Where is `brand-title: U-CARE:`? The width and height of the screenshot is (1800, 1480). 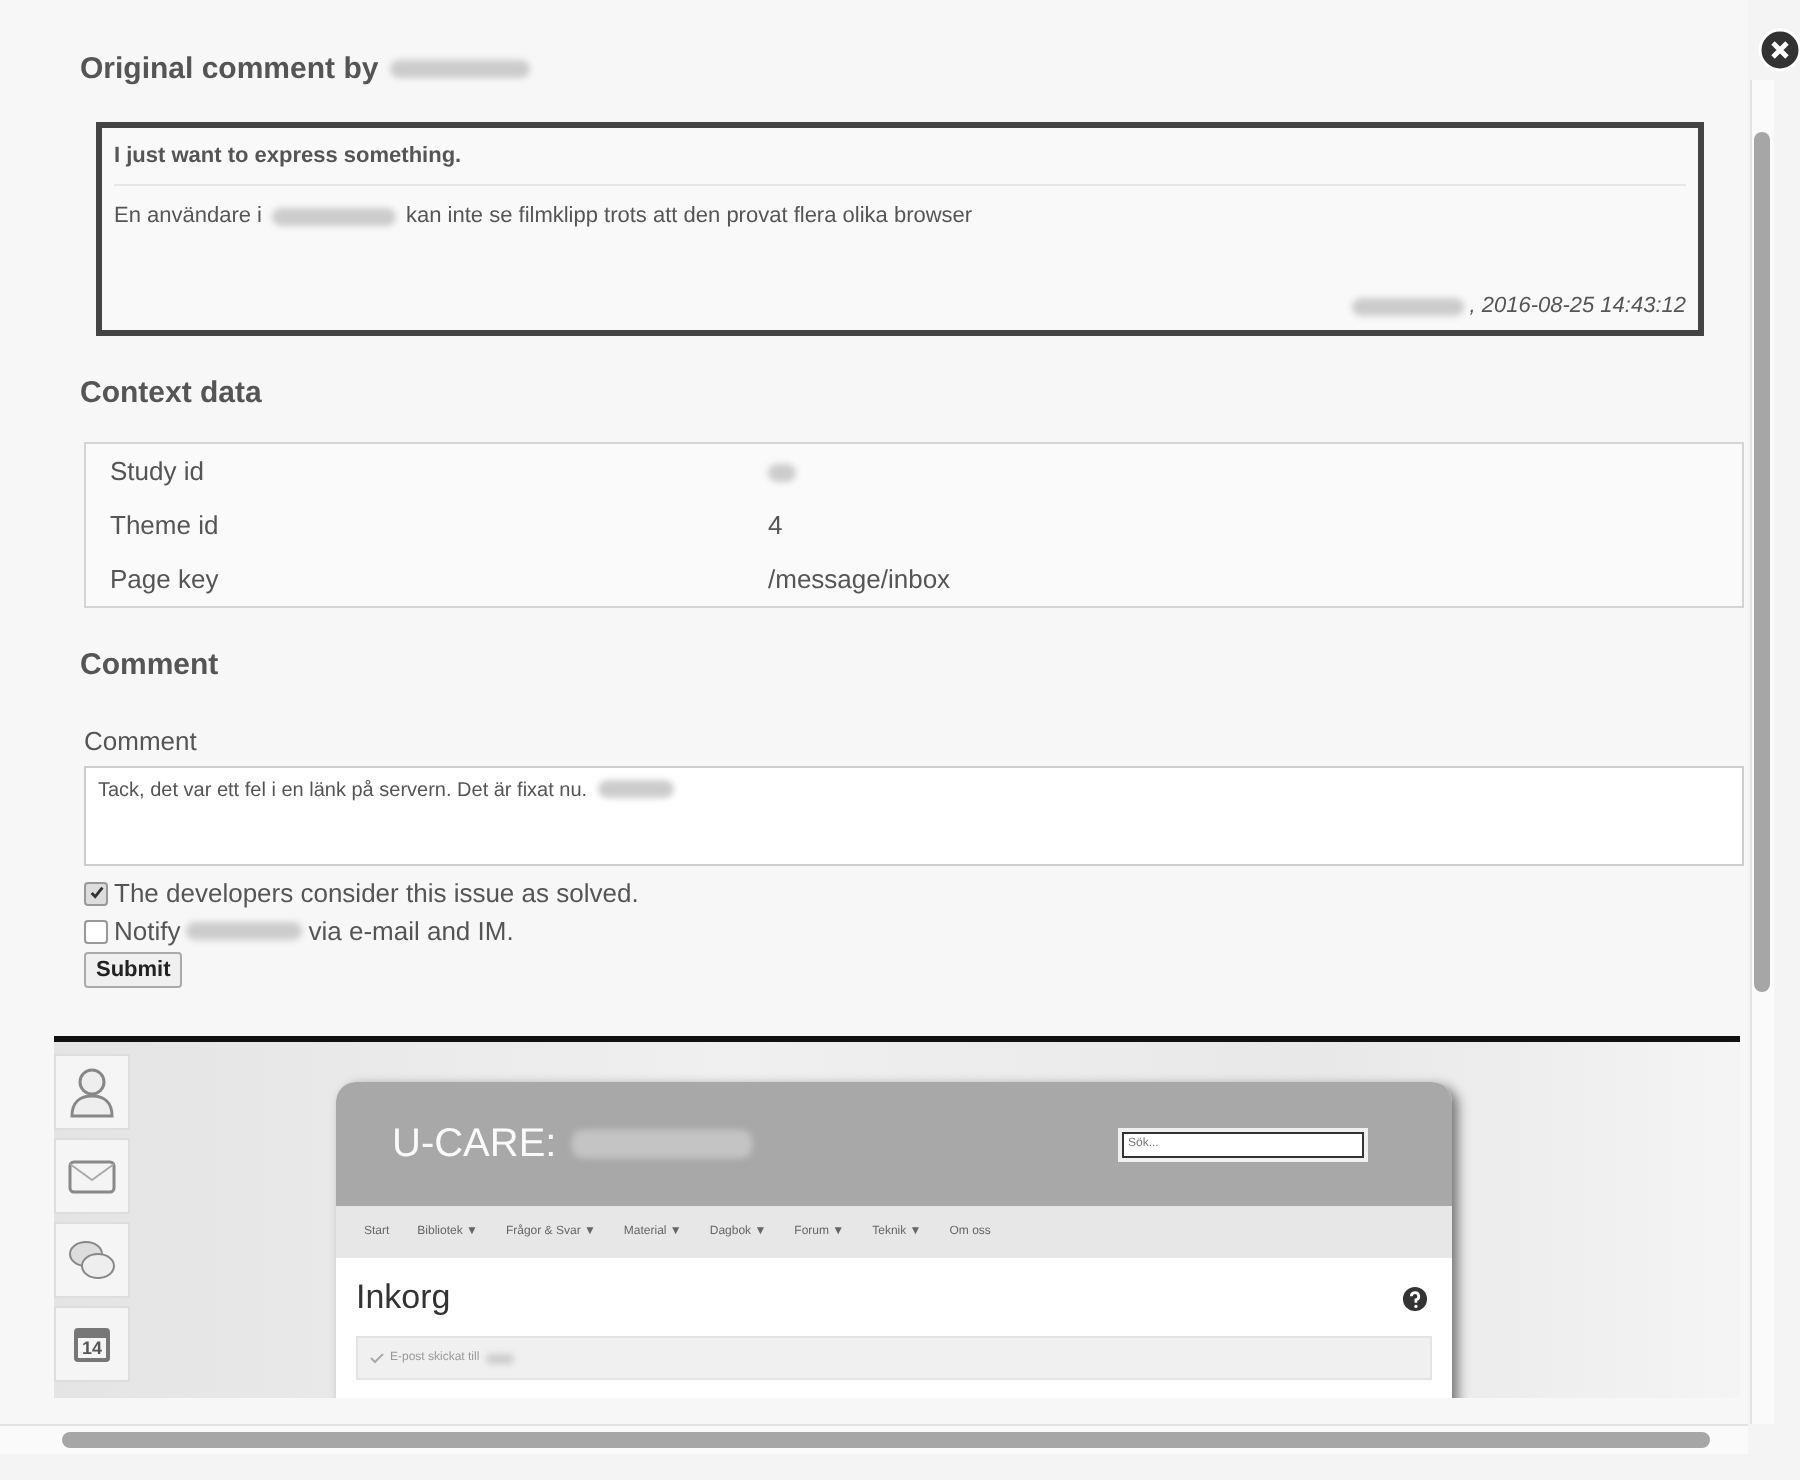 brand-title: U-CARE: is located at coordinates (474, 1144).